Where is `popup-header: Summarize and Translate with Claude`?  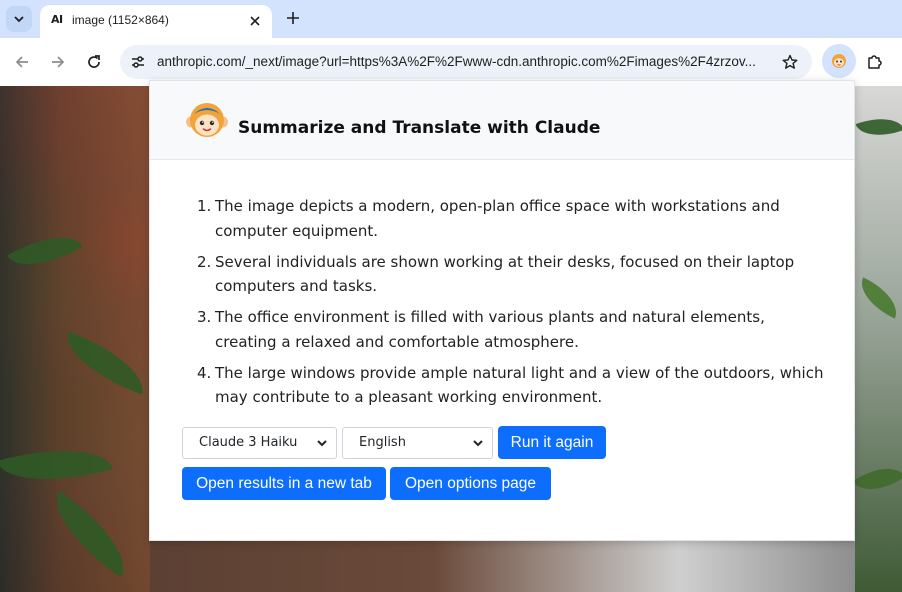
popup-header: Summarize and Translate with Claude is located at coordinates (502, 120).